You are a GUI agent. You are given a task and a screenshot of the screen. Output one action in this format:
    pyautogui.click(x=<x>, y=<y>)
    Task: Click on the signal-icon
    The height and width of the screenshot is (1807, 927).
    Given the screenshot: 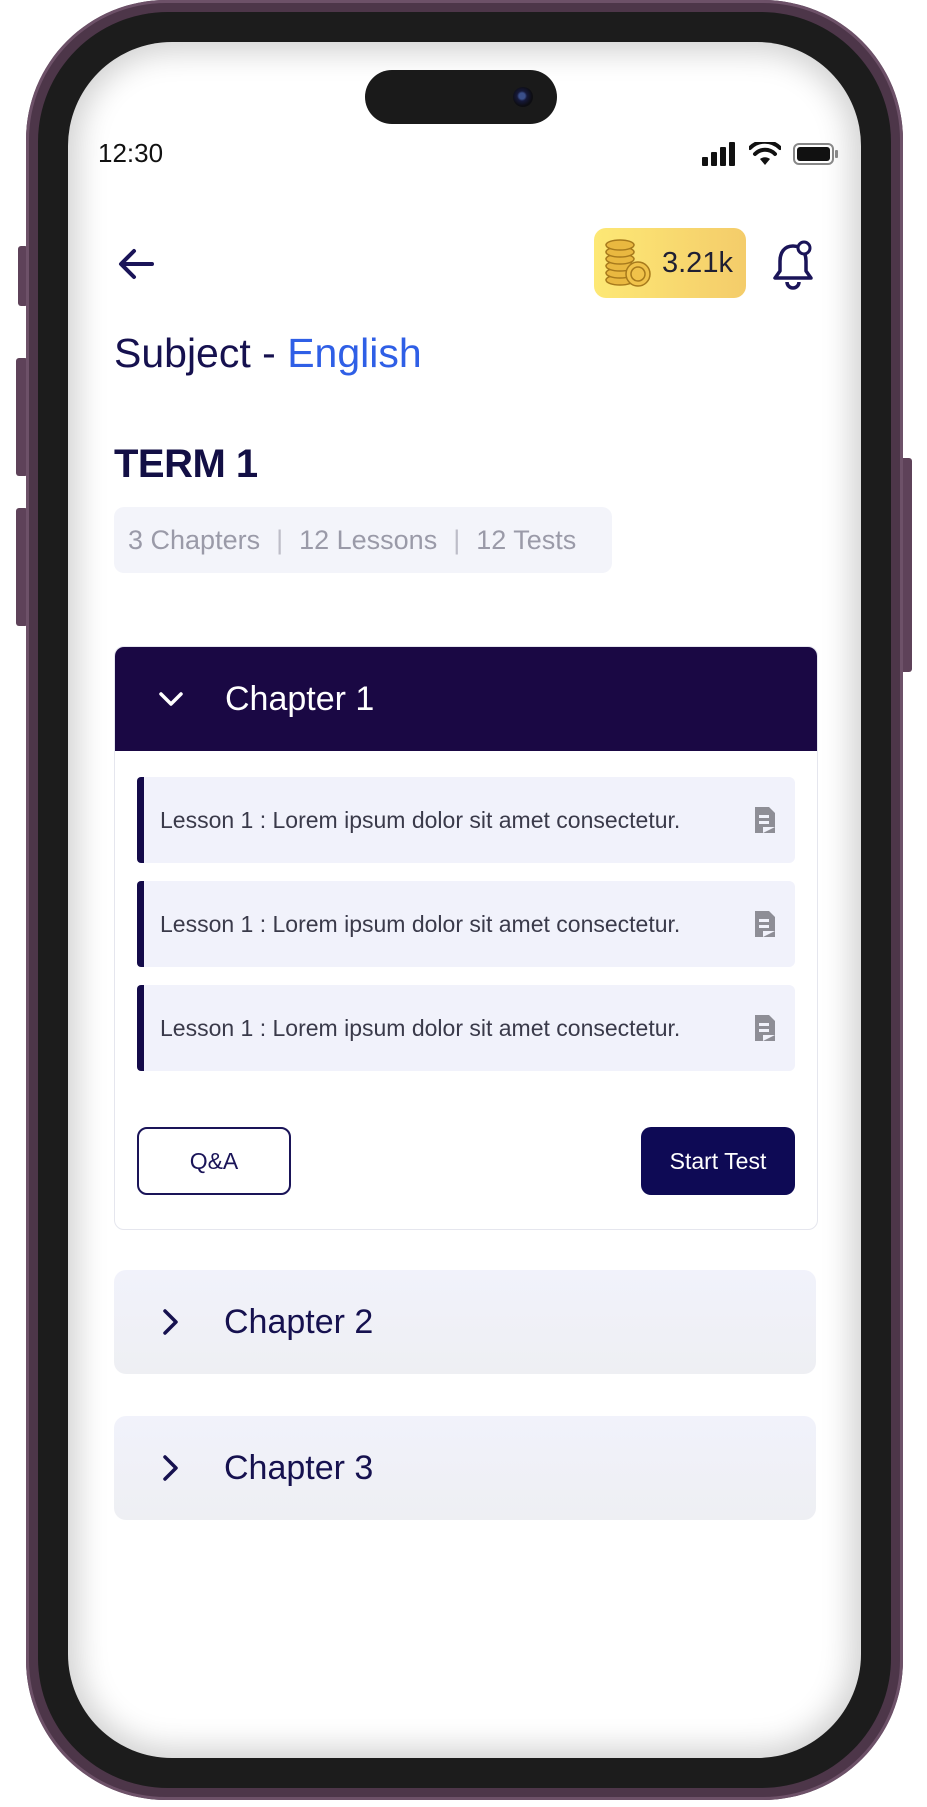 What is the action you would take?
    pyautogui.click(x=718, y=154)
    